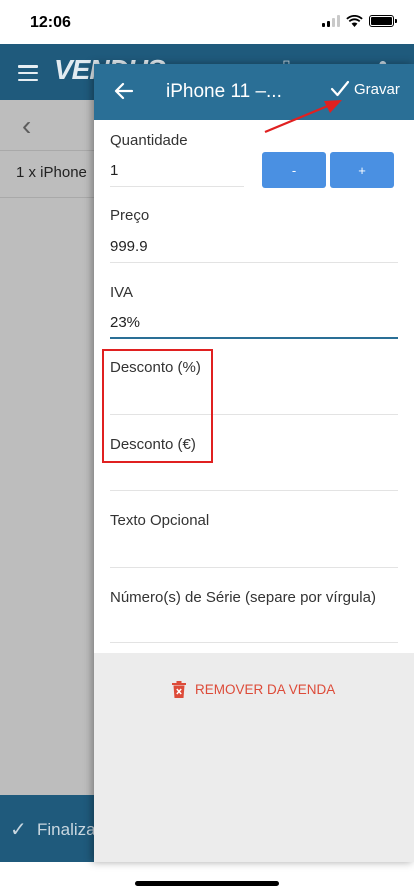 This screenshot has width=414, height=896. I want to click on checkmark-icon: ✓, so click(18, 830).